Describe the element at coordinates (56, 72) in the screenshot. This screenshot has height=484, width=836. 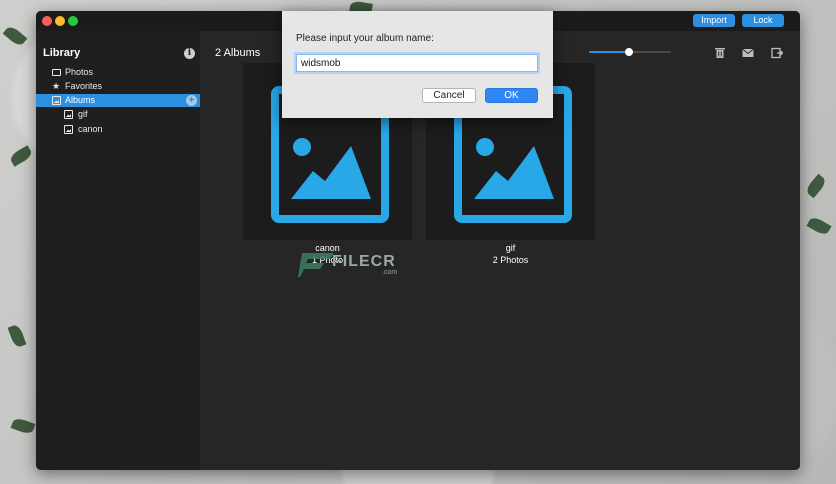
I see `photo-icon` at that location.